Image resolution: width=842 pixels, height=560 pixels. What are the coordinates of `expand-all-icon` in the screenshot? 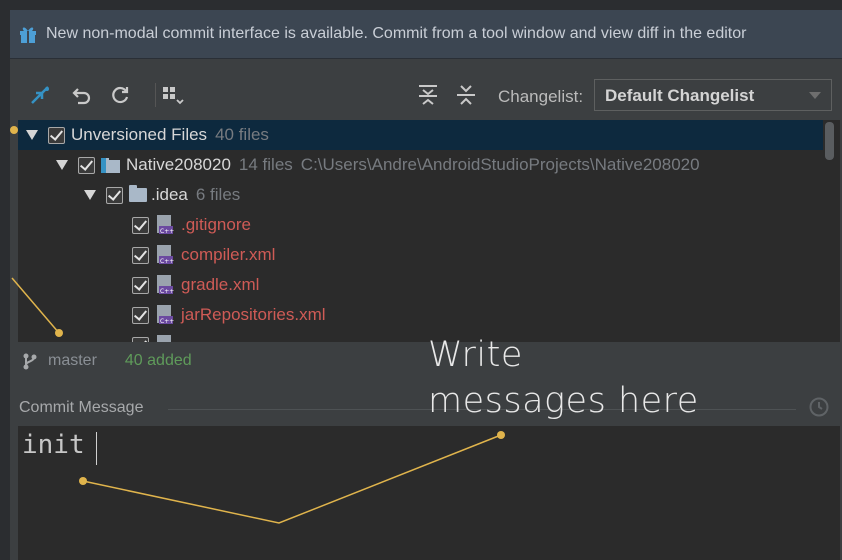 It's located at (428, 95).